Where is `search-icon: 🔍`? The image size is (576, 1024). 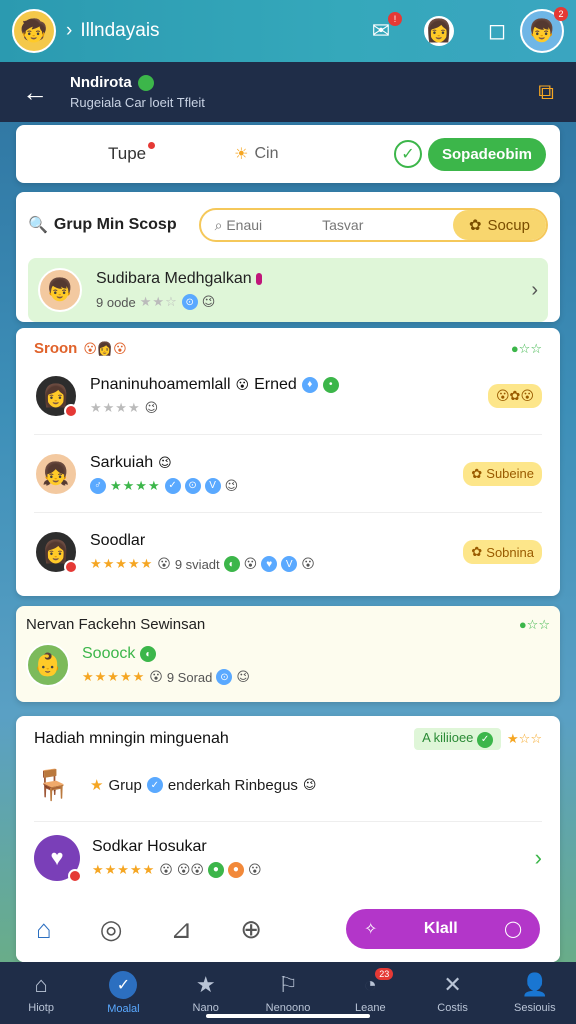 search-icon: 🔍 is located at coordinates (38, 225).